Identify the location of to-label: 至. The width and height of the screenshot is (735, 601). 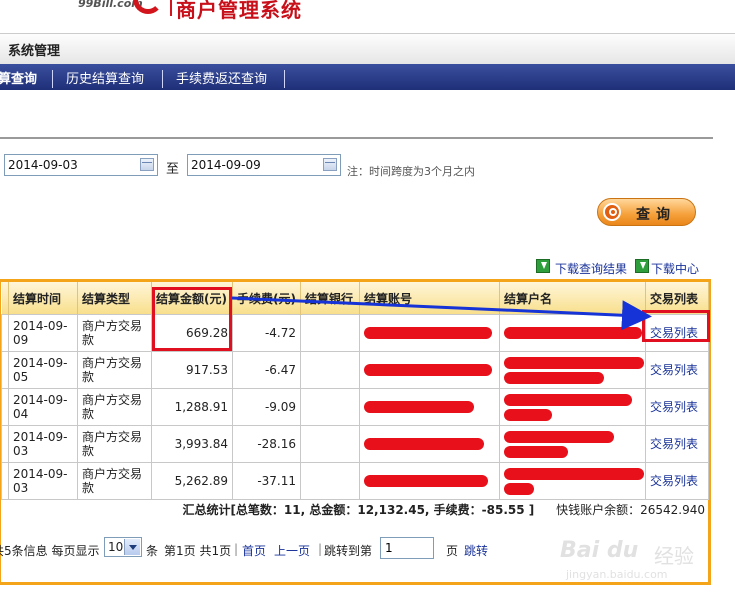
(173, 169).